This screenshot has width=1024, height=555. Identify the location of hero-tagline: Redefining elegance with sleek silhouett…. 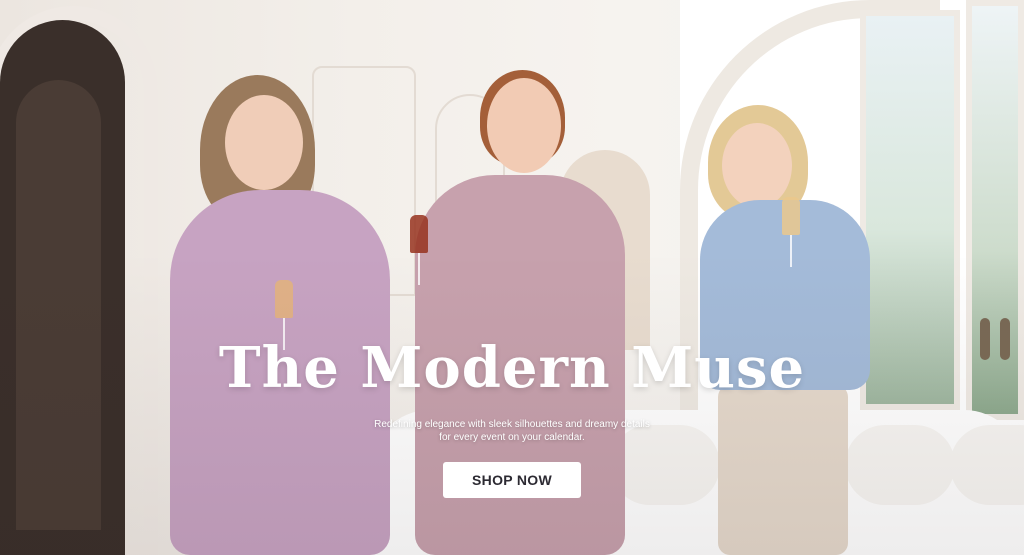
(512, 431).